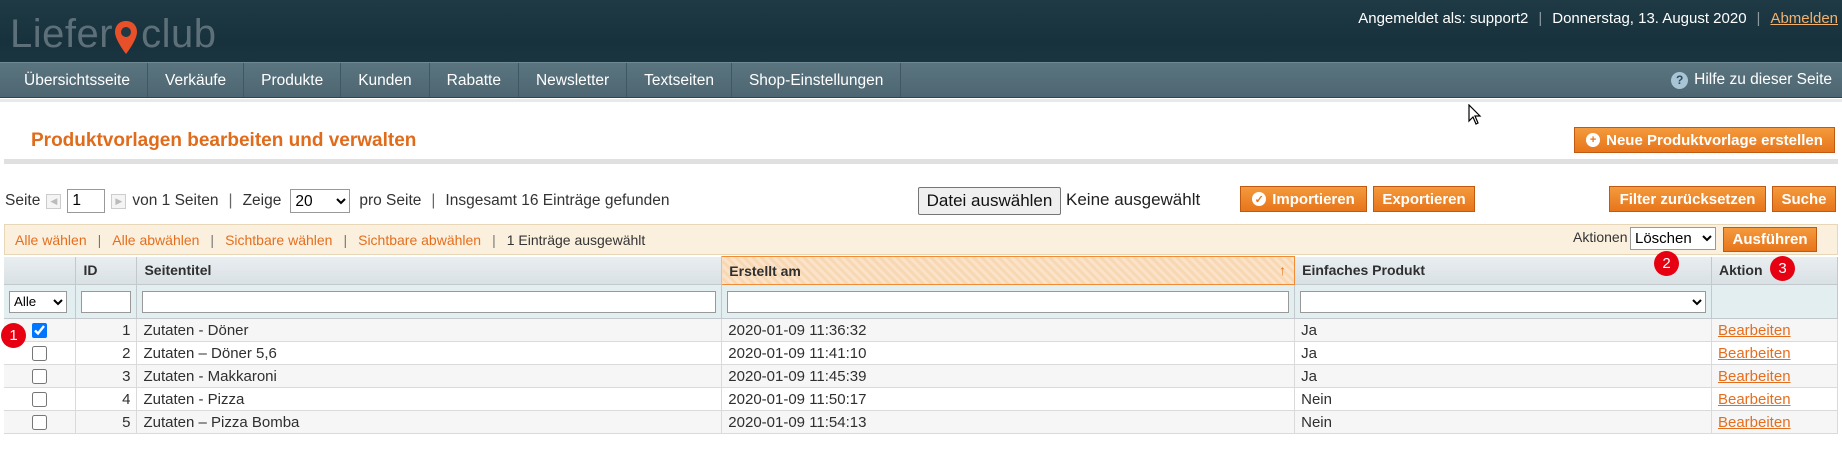 Image resolution: width=1842 pixels, height=459 pixels. I want to click on nav-item-discounts: Rabatte, so click(474, 80).